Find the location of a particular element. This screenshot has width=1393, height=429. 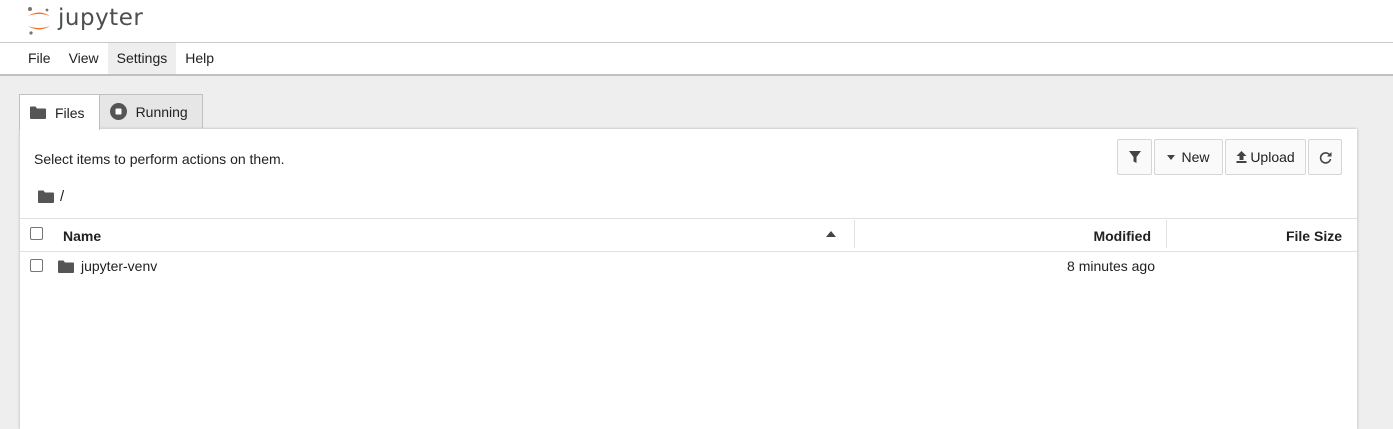

new-button: New is located at coordinates (1188, 157).